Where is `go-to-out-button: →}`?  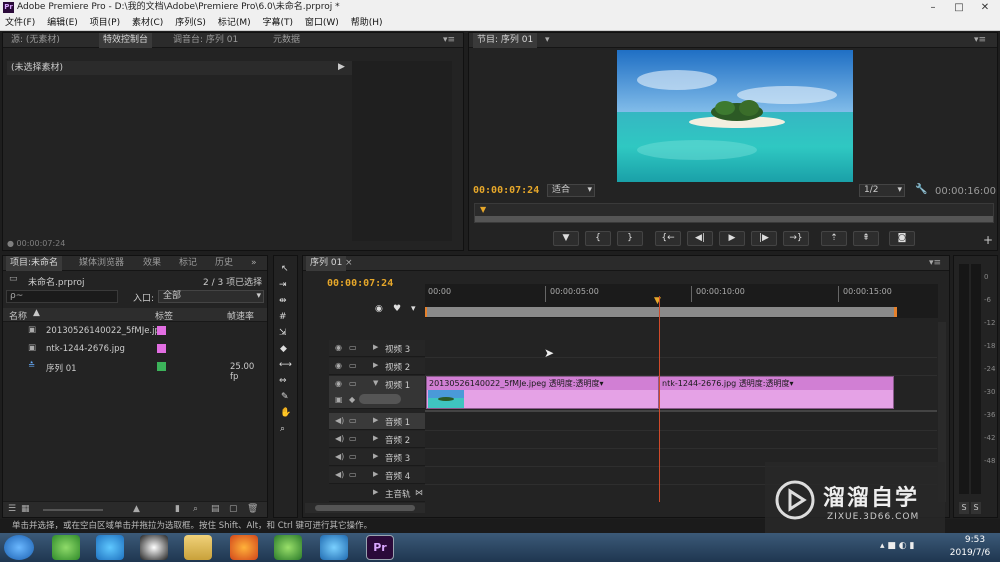
go-to-out-button: →} is located at coordinates (796, 238).